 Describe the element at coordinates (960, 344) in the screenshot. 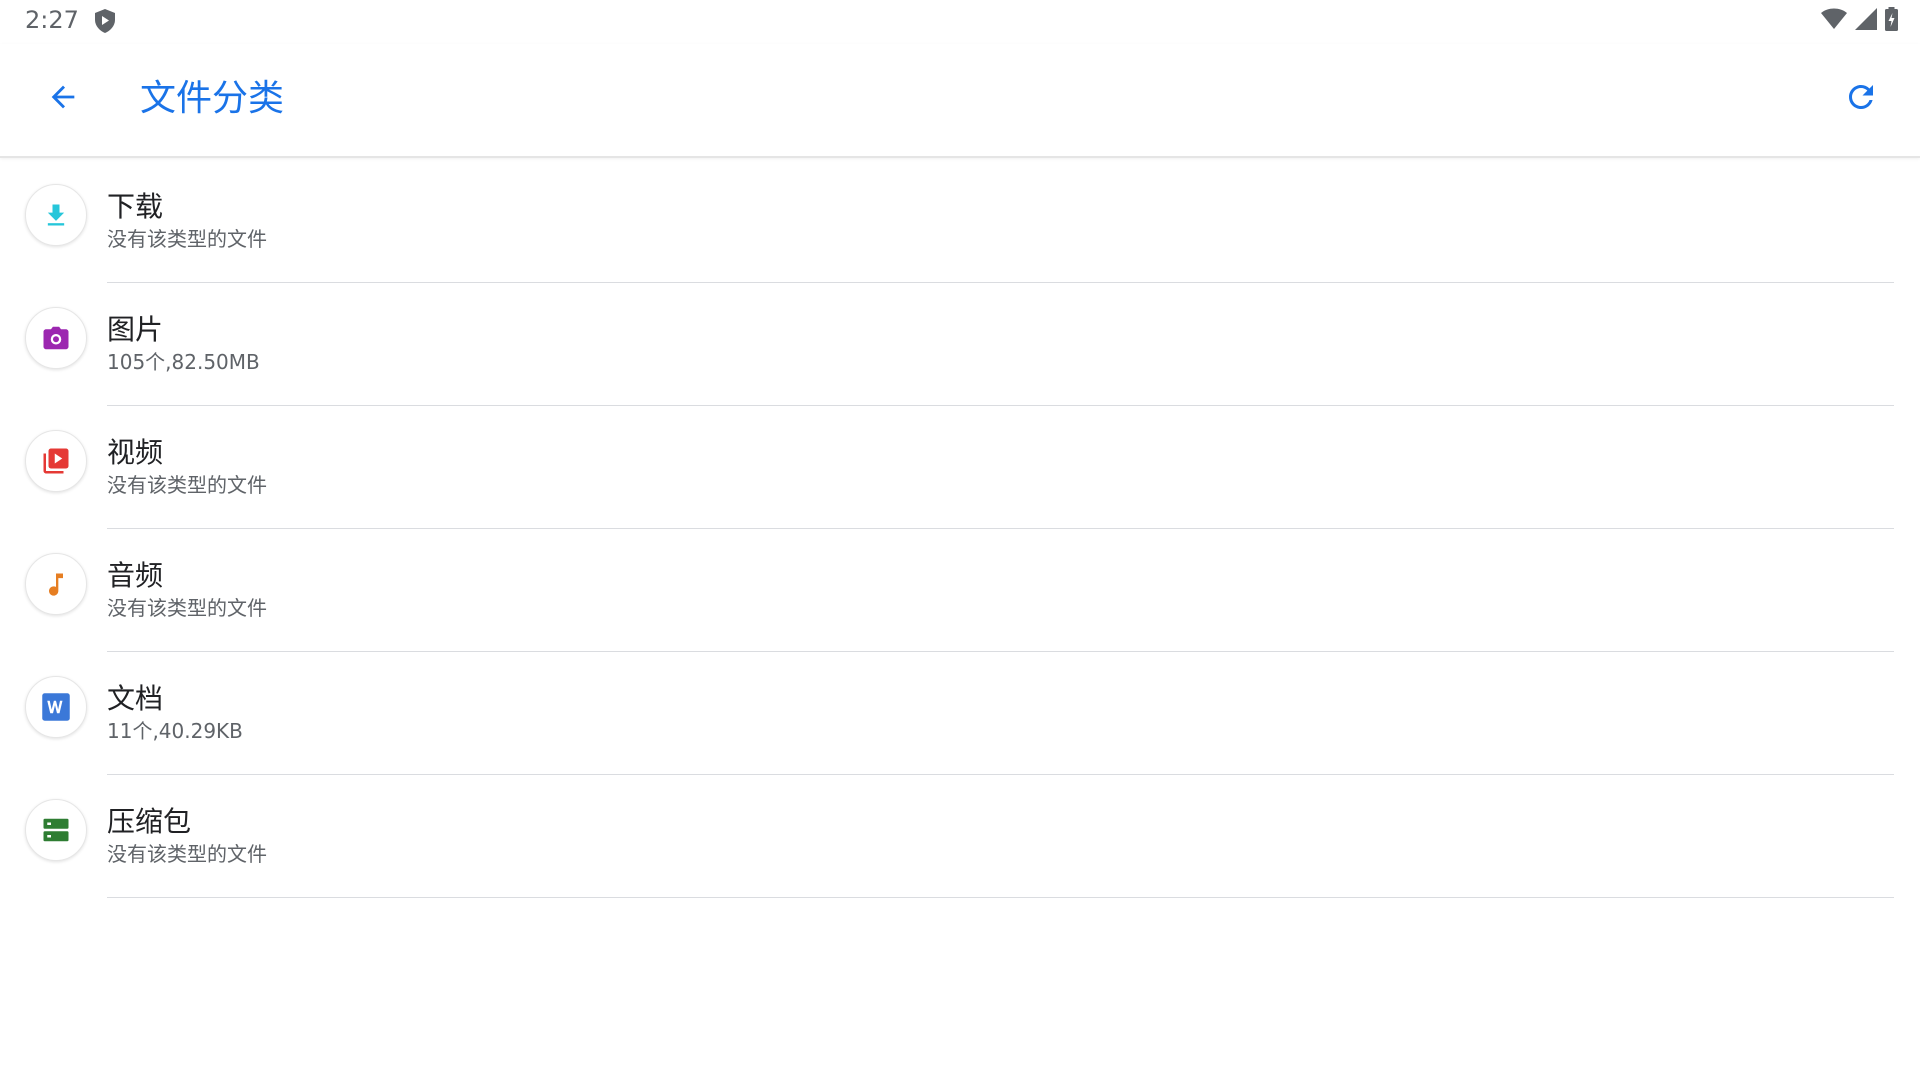

I see `list-item-images: 图片 105个,82.50MB` at that location.